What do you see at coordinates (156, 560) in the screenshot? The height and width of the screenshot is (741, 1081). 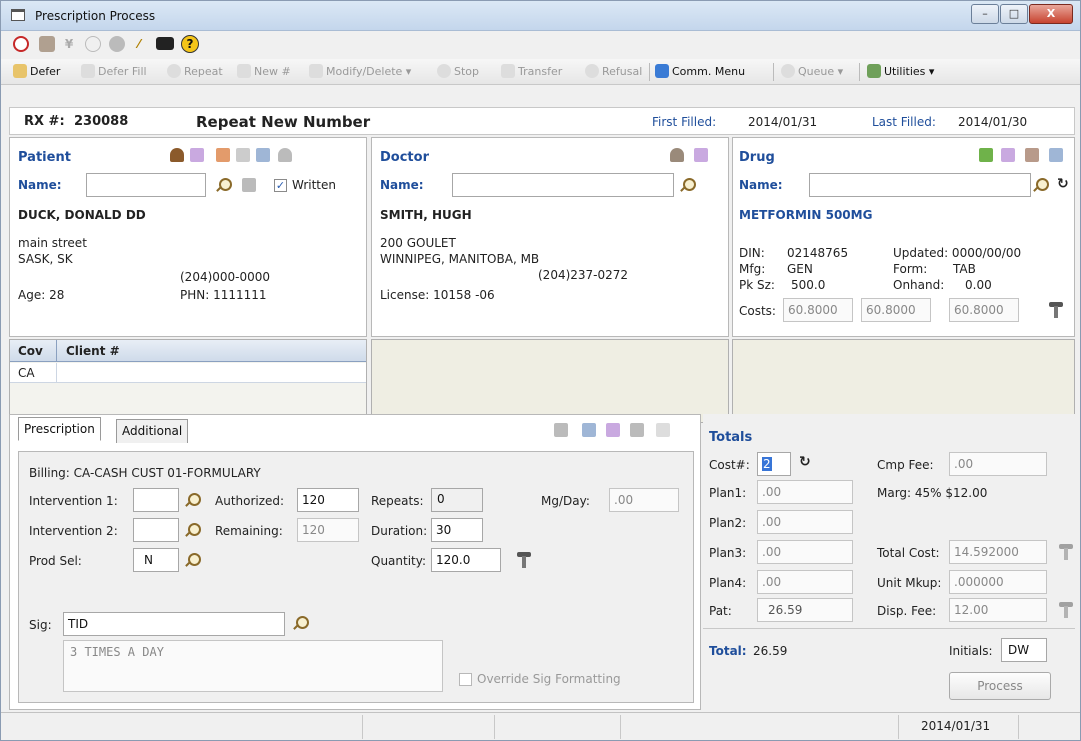 I see `prodsel-input: N` at bounding box center [156, 560].